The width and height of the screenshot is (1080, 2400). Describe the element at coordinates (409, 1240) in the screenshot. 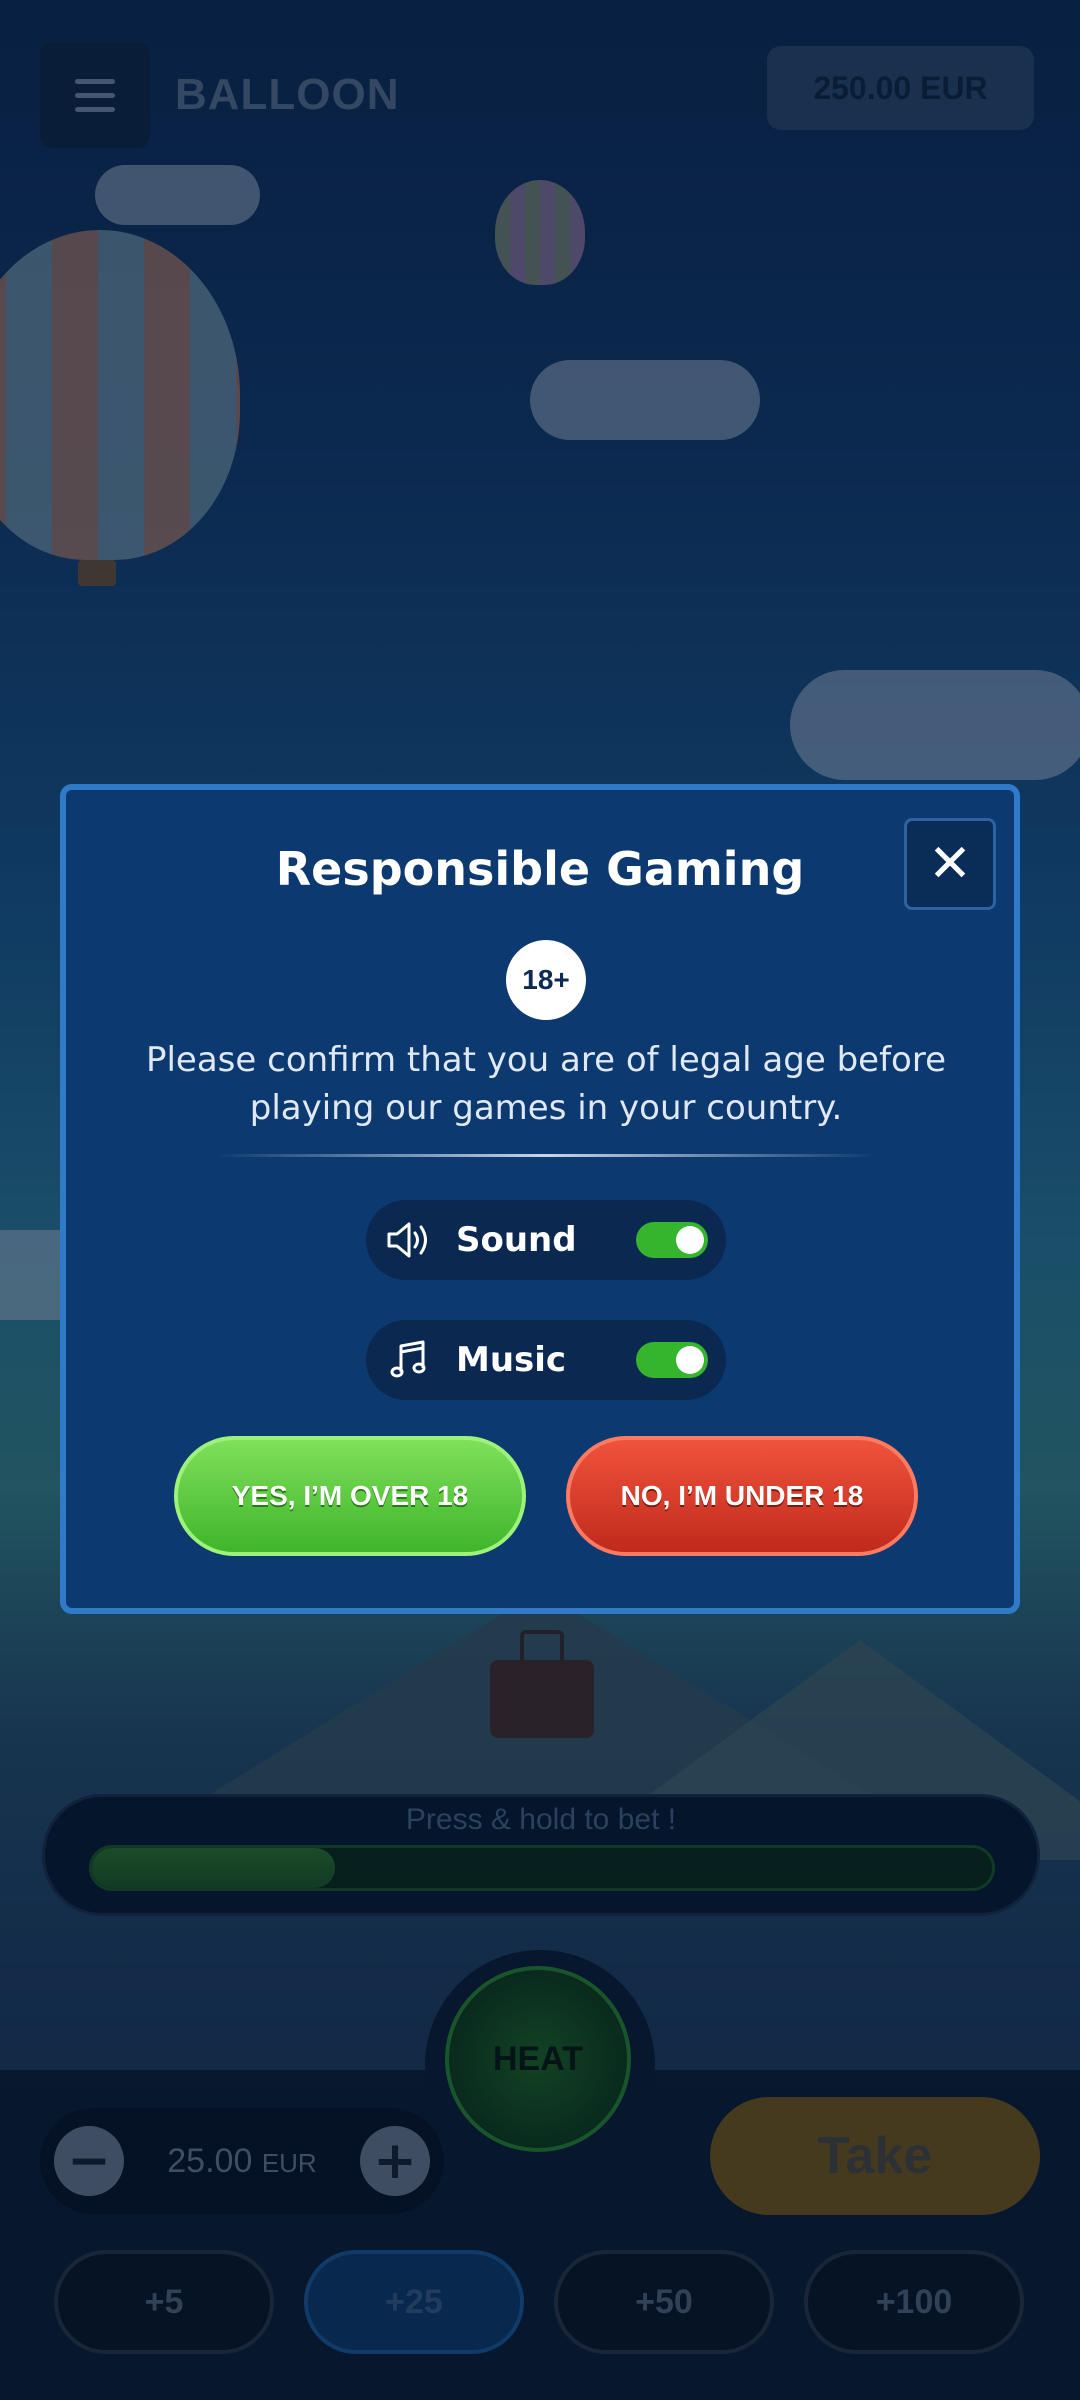

I see `speaker-icon` at that location.